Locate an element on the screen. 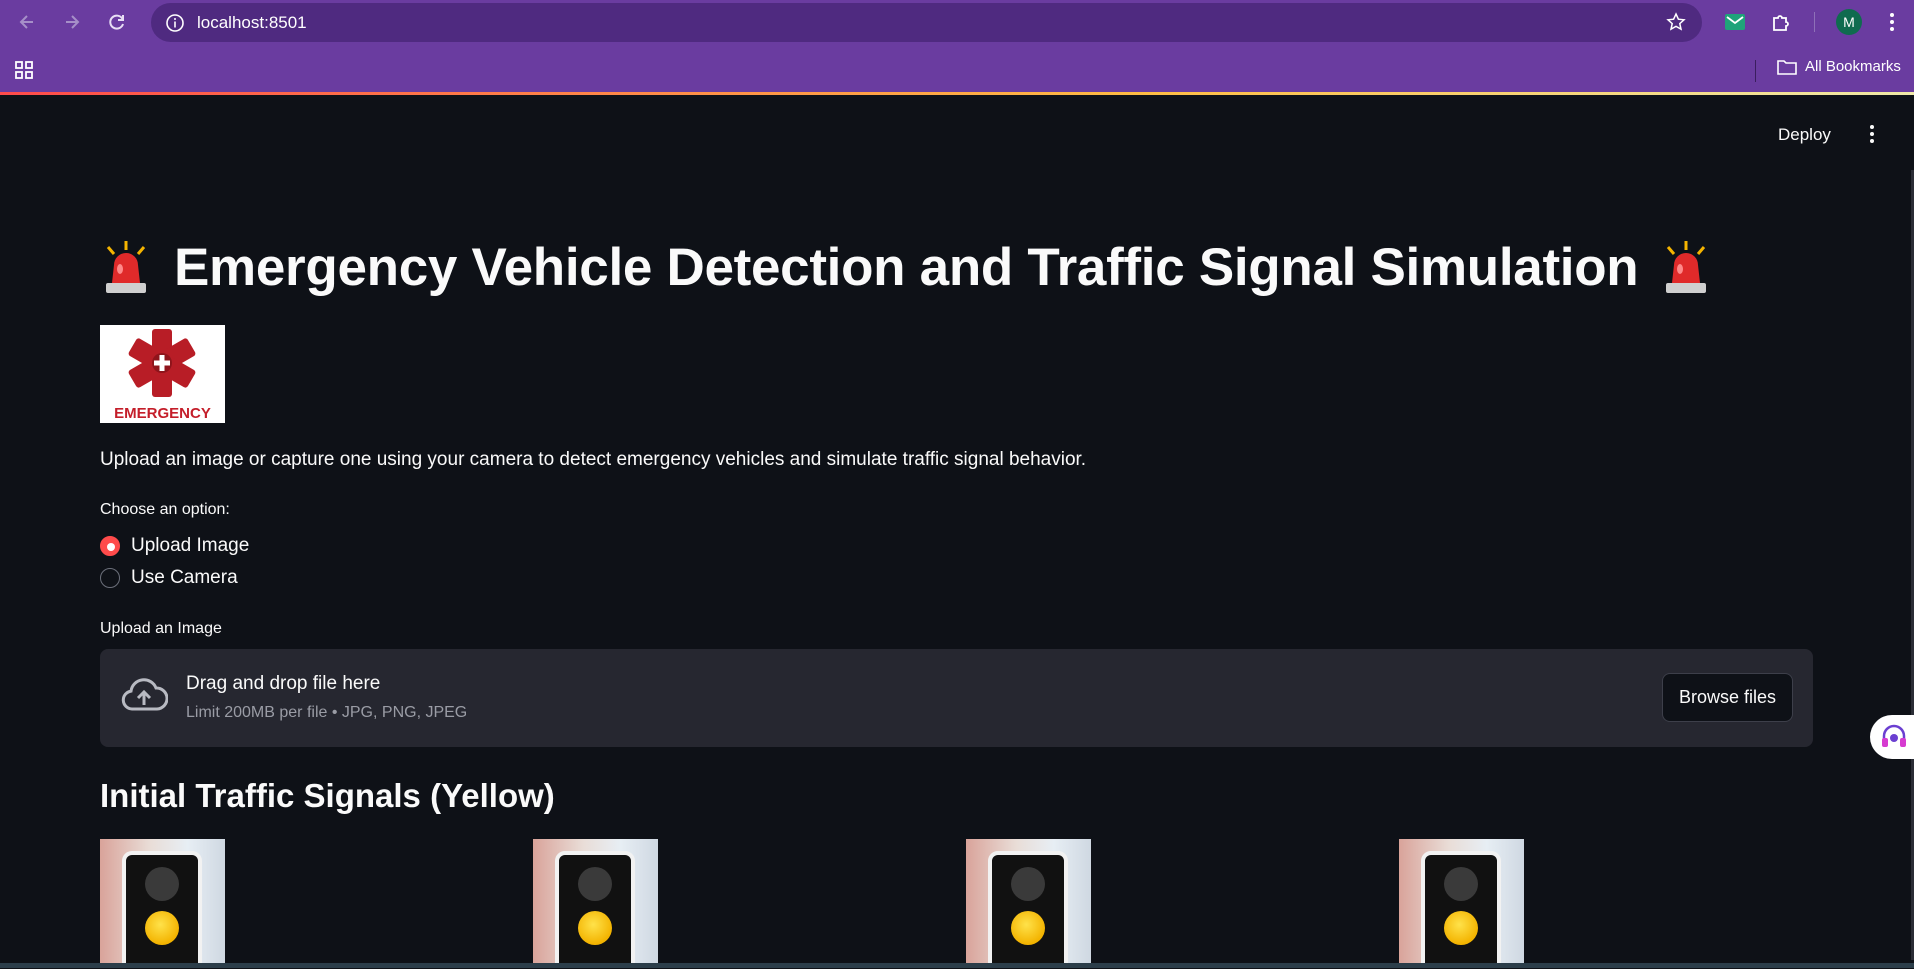  bookmarks-divider is located at coordinates (1755, 71).